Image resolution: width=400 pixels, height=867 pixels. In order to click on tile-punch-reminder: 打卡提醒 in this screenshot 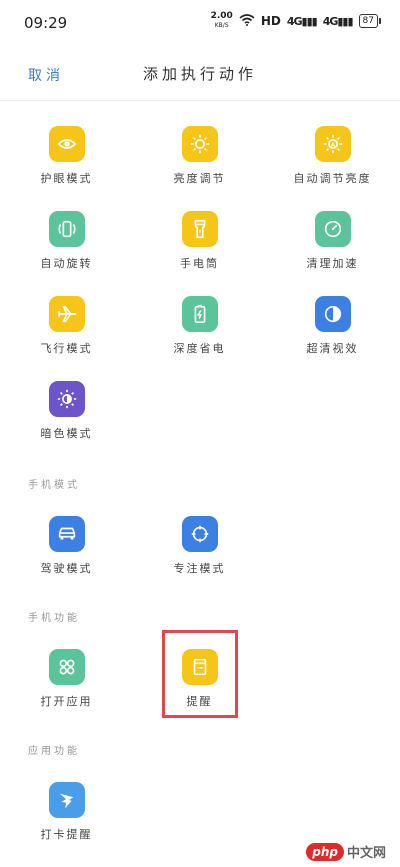, I will do `click(66, 824)`.